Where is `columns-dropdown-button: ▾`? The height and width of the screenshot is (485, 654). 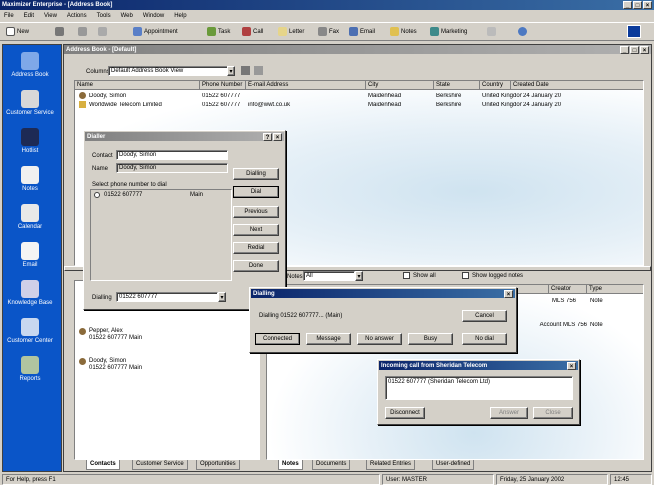
columns-dropdown-button: ▾ is located at coordinates (231, 71).